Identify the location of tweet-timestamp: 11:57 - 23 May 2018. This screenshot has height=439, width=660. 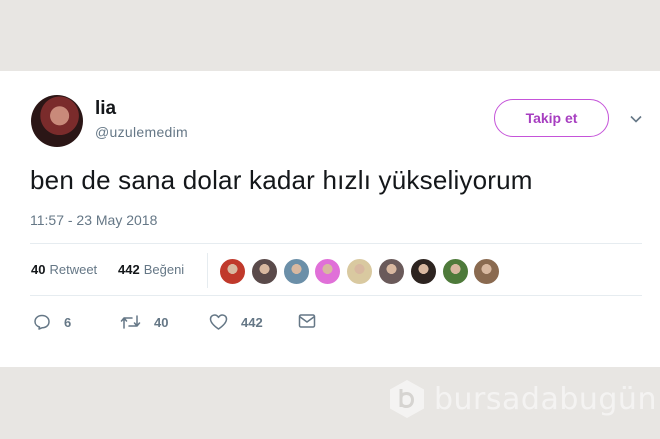
(93, 220).